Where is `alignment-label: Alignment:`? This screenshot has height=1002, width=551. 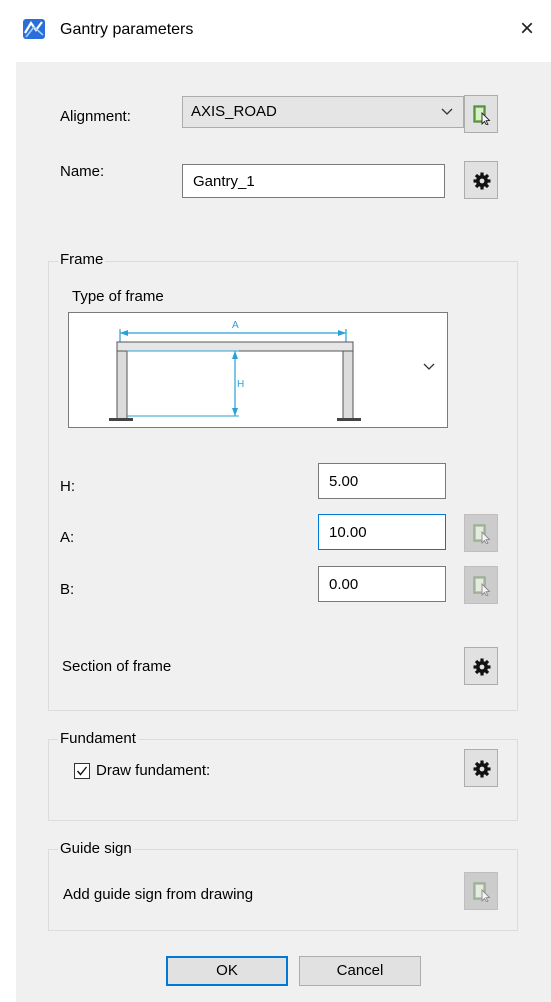 alignment-label: Alignment: is located at coordinates (95, 116).